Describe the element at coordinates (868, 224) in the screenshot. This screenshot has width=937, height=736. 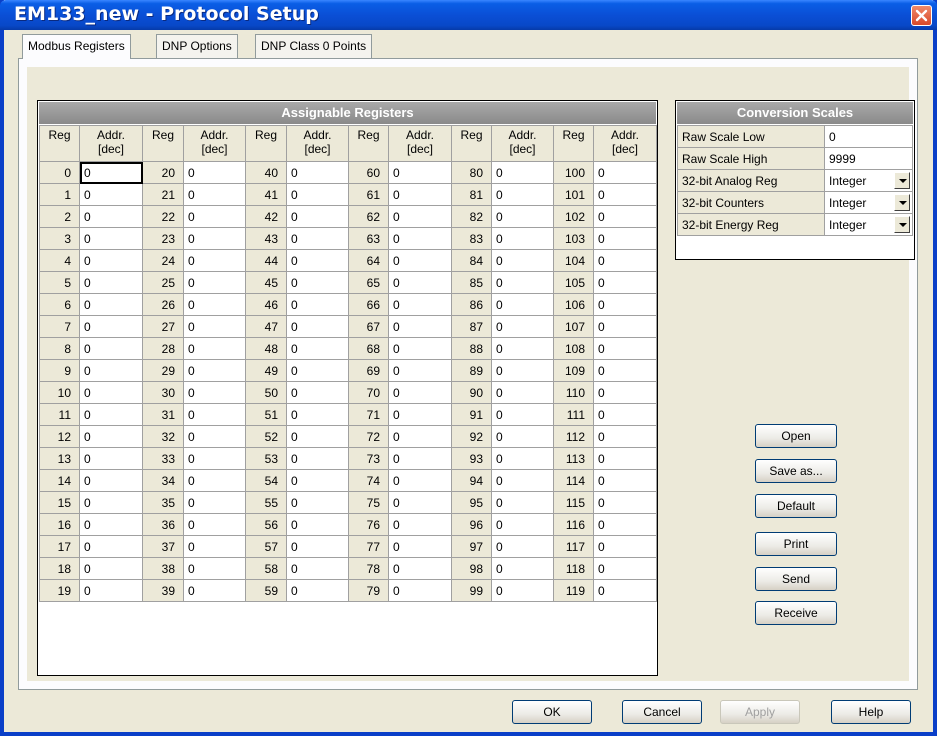
I see `energy-reg-select: Integer` at that location.